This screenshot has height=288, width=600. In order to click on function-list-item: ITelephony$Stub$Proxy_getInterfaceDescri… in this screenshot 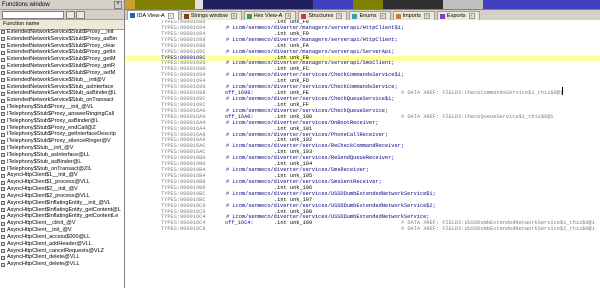, I will do `click(62, 134)`.